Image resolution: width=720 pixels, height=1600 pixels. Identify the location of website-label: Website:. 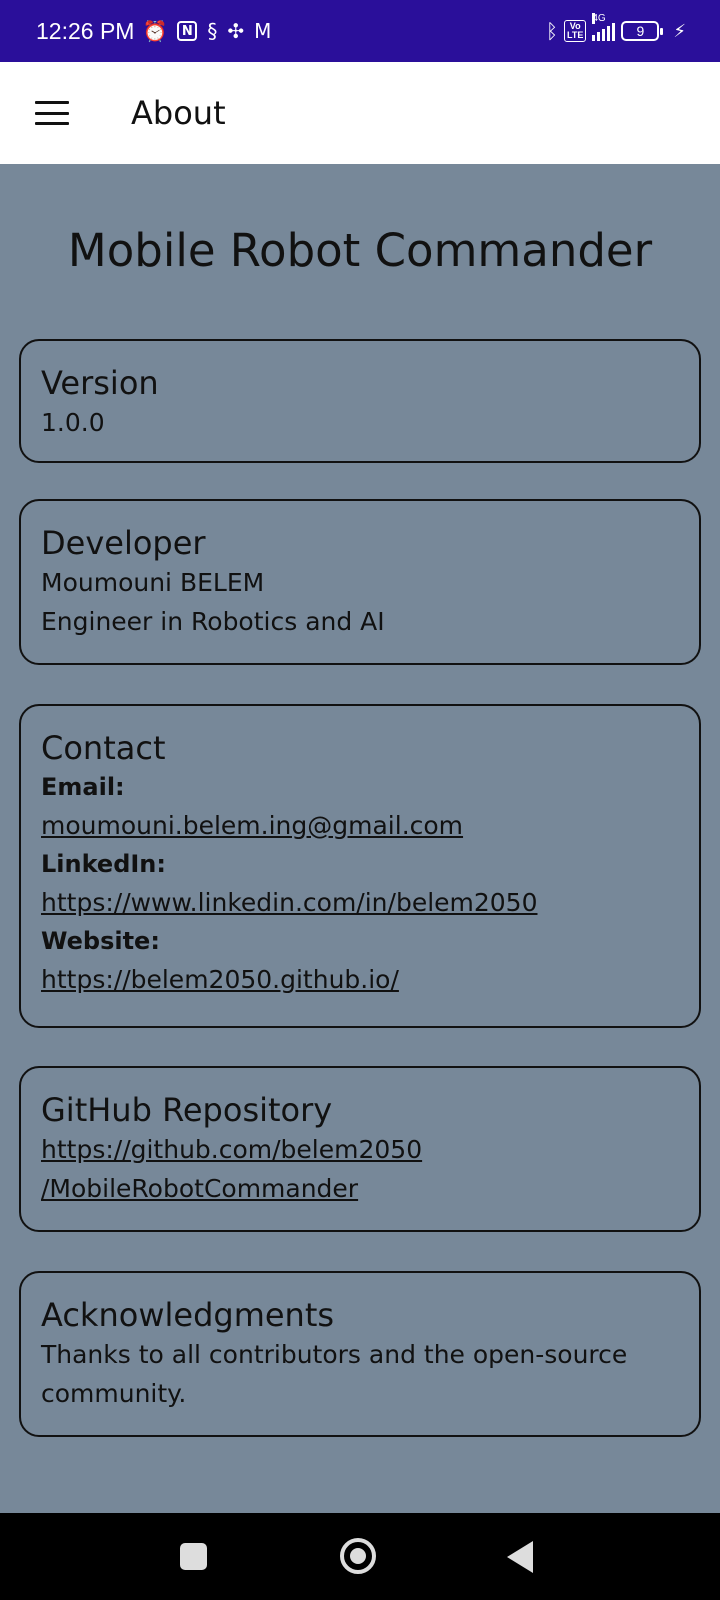
(100, 941).